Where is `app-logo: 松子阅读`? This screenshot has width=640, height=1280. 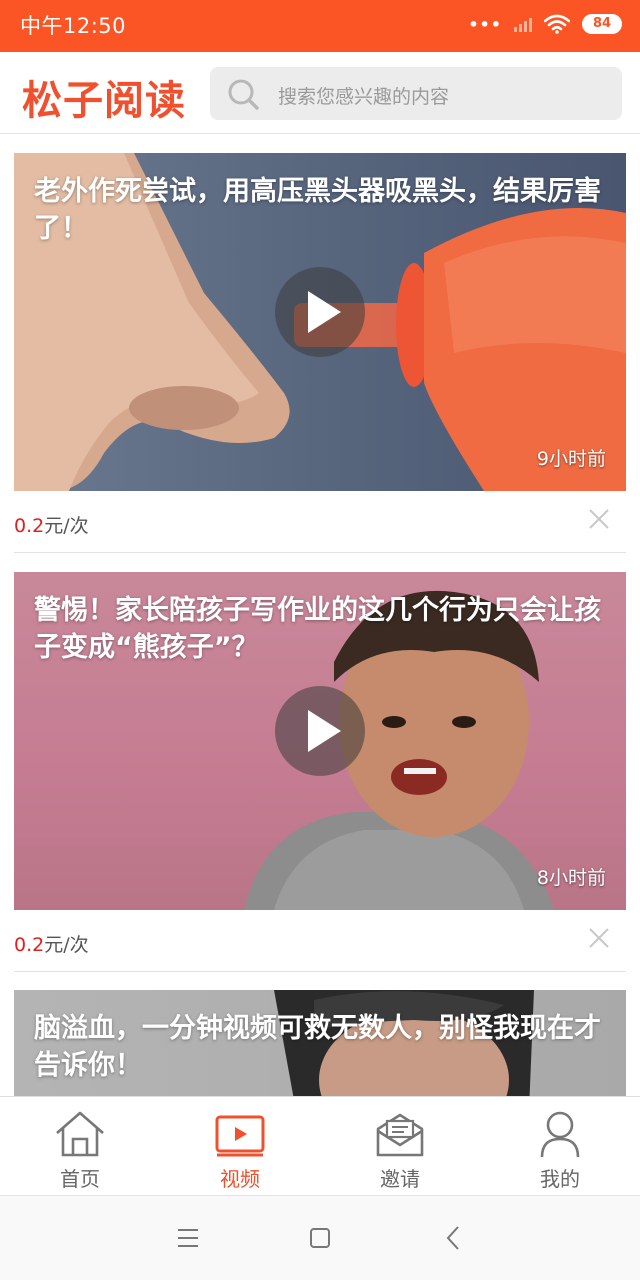 app-logo: 松子阅读 is located at coordinates (104, 101).